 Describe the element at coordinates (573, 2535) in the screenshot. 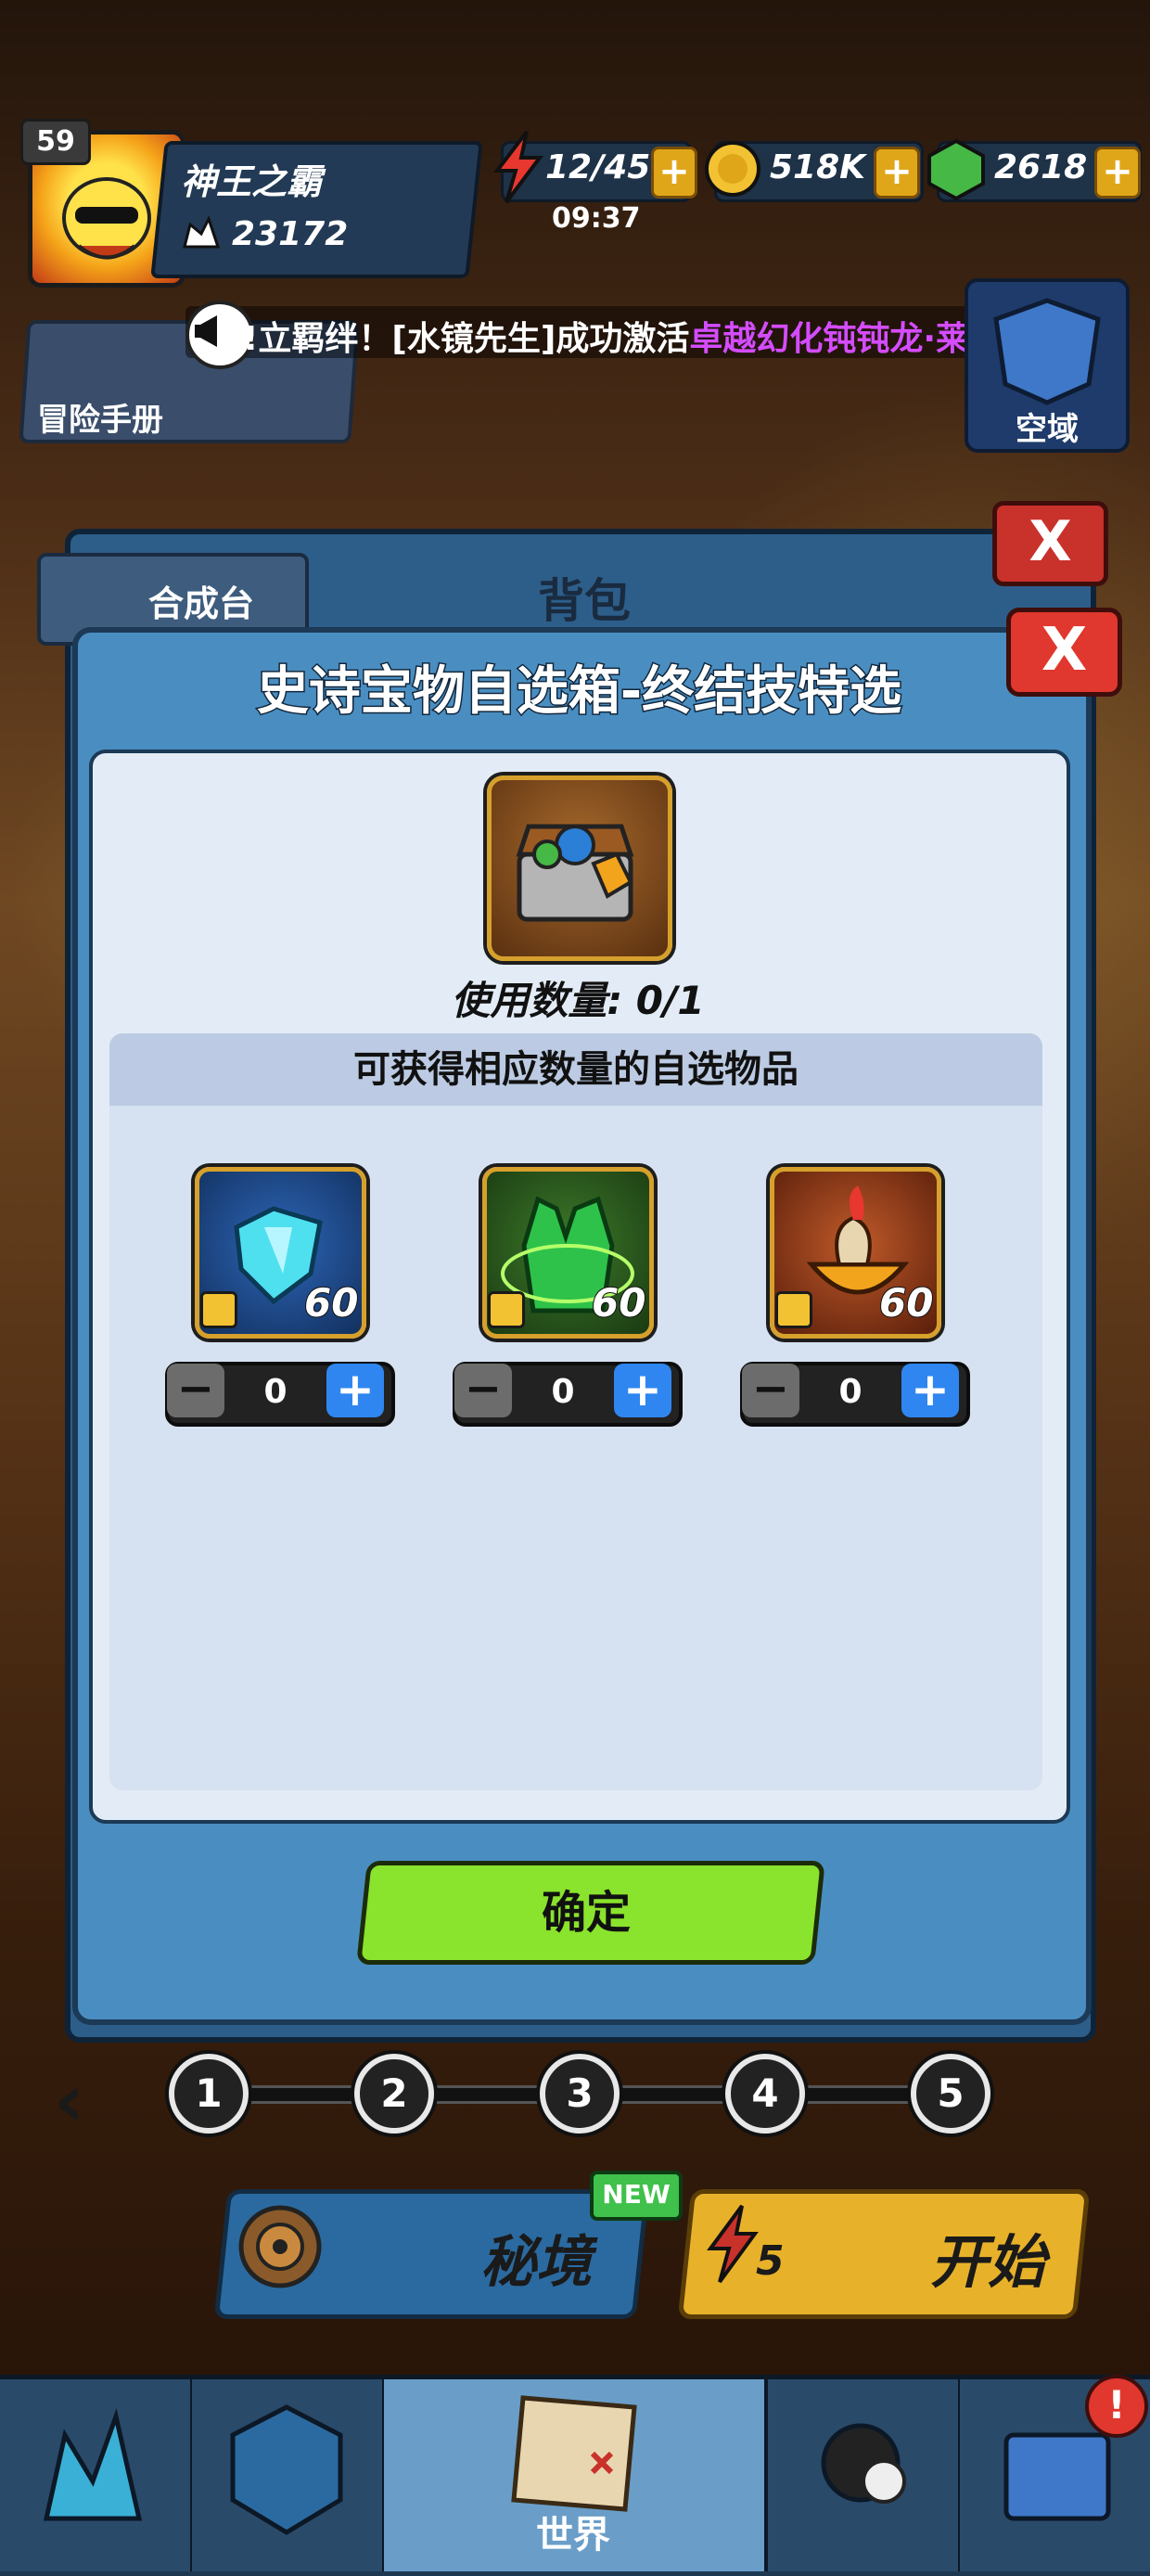

I see `nav-world-label: 世界` at that location.